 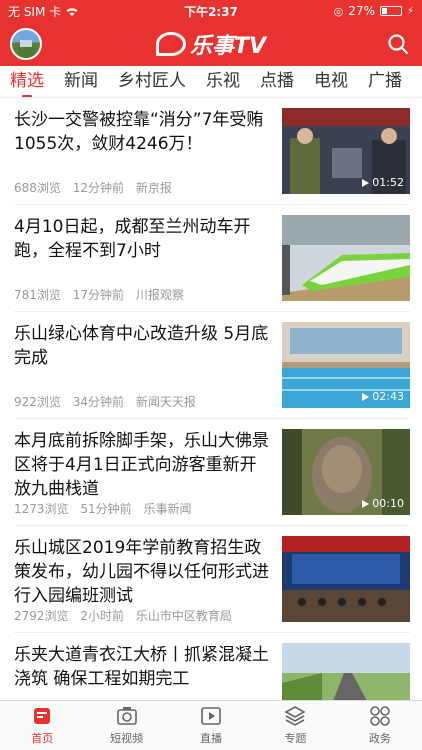 I want to click on news-title: 本月底前拆除脚手架，乐山大佛景区将于4月1日正式向游客重新开放九曲栈道, so click(x=143, y=465).